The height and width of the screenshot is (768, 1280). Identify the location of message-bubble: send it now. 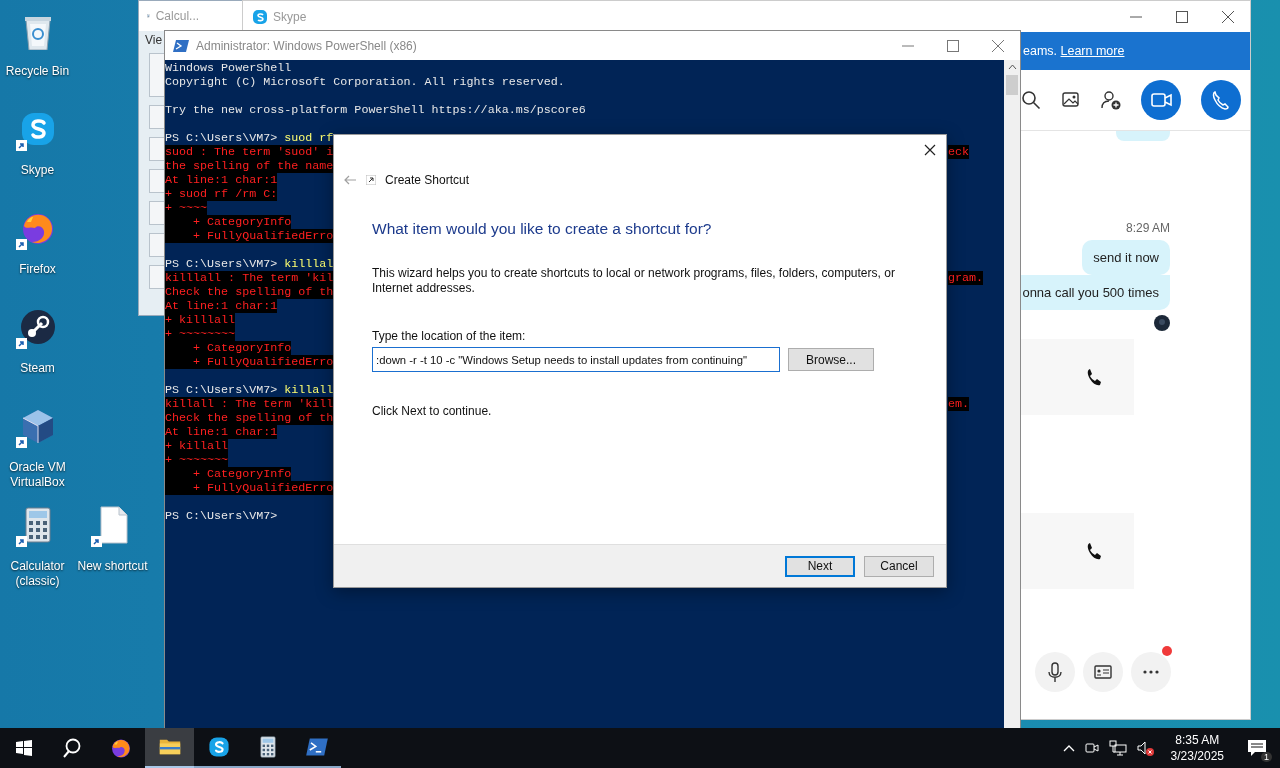
(1126, 257).